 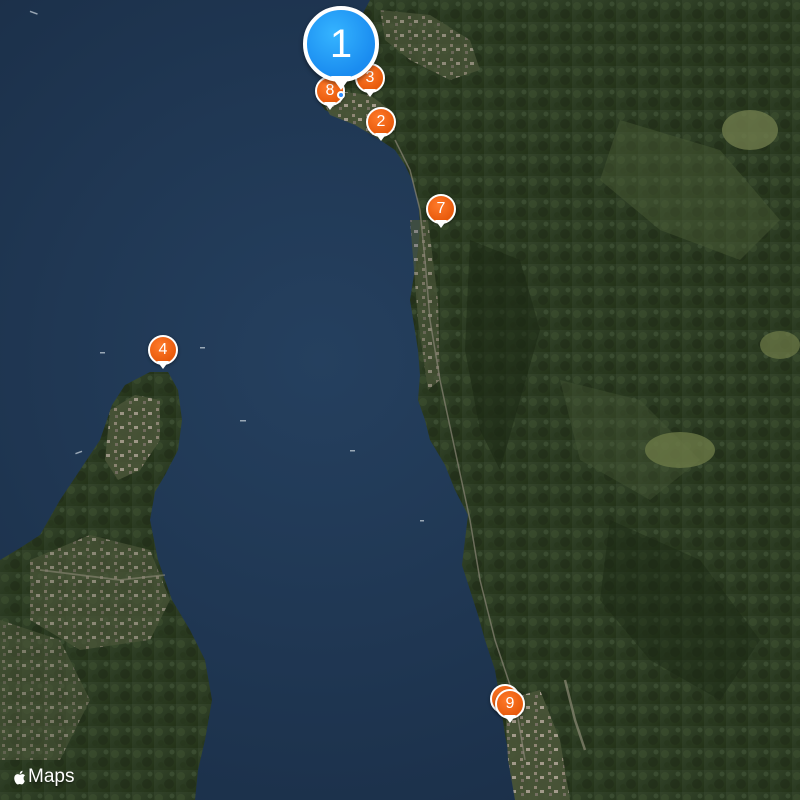 I want to click on maps-attribution: Maps, so click(x=43, y=777).